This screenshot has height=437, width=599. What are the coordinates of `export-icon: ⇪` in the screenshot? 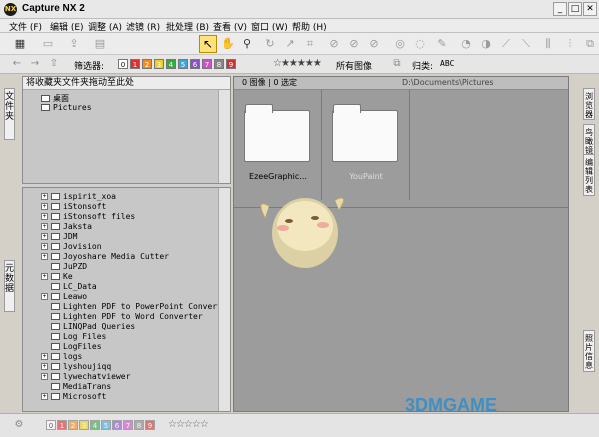 It's located at (74, 44).